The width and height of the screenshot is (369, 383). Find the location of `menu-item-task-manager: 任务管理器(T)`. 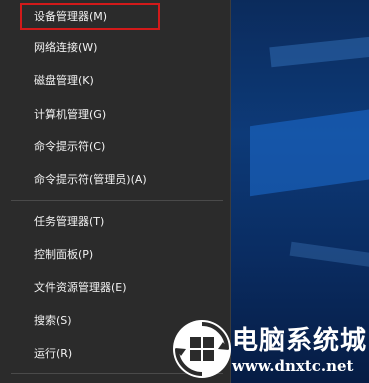

menu-item-task-manager: 任务管理器(T) is located at coordinates (115, 222).